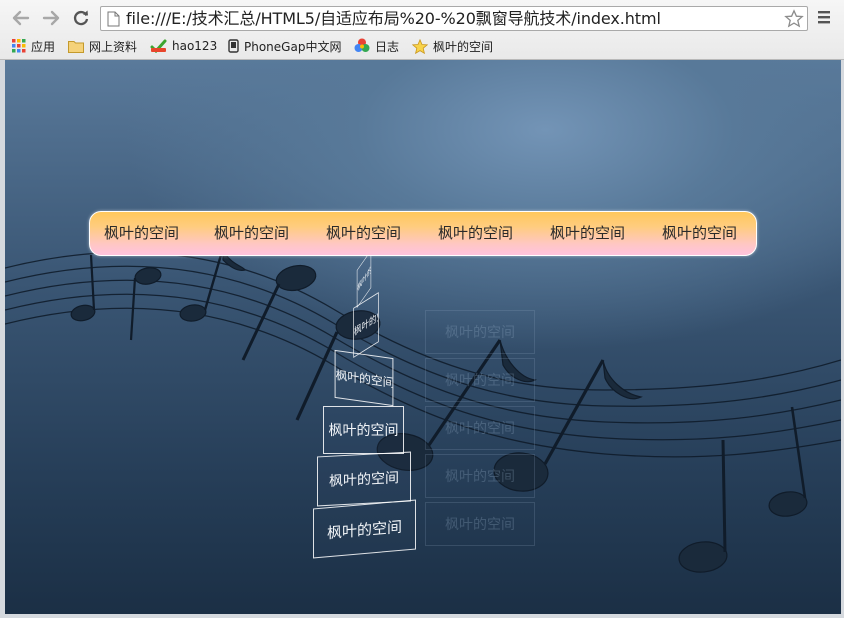  I want to click on bookmark-blog: 日志, so click(376, 46).